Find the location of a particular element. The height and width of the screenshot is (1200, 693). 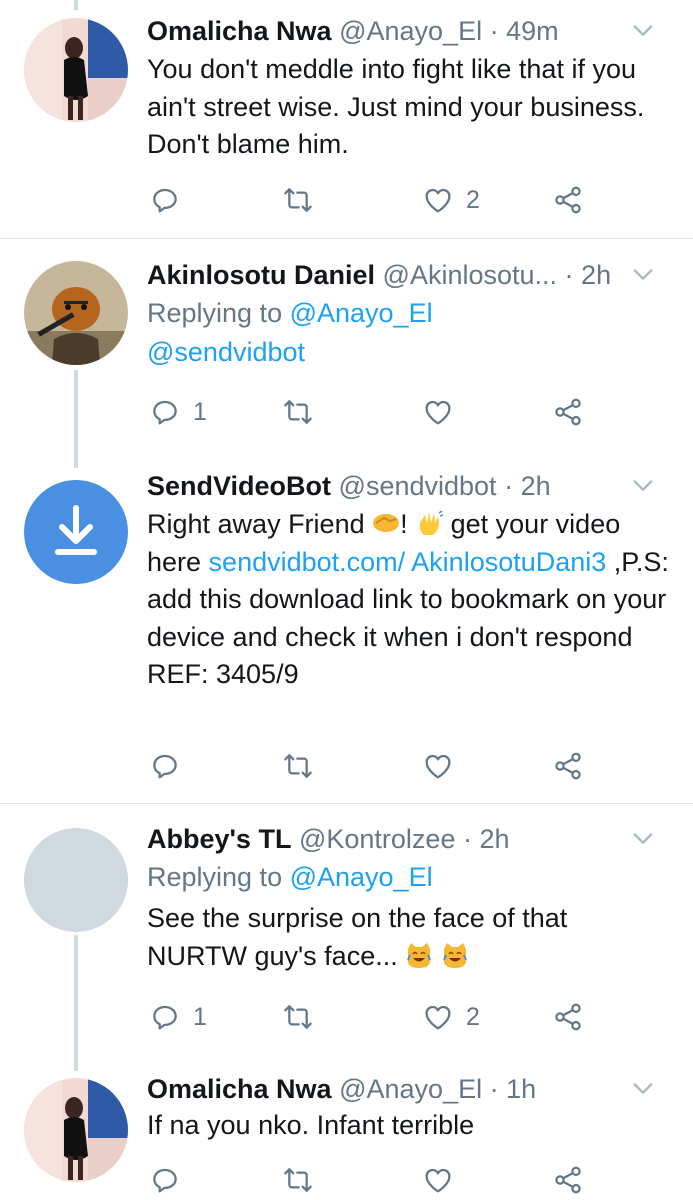

author-handle: @Kontrolzee is located at coordinates (377, 839).